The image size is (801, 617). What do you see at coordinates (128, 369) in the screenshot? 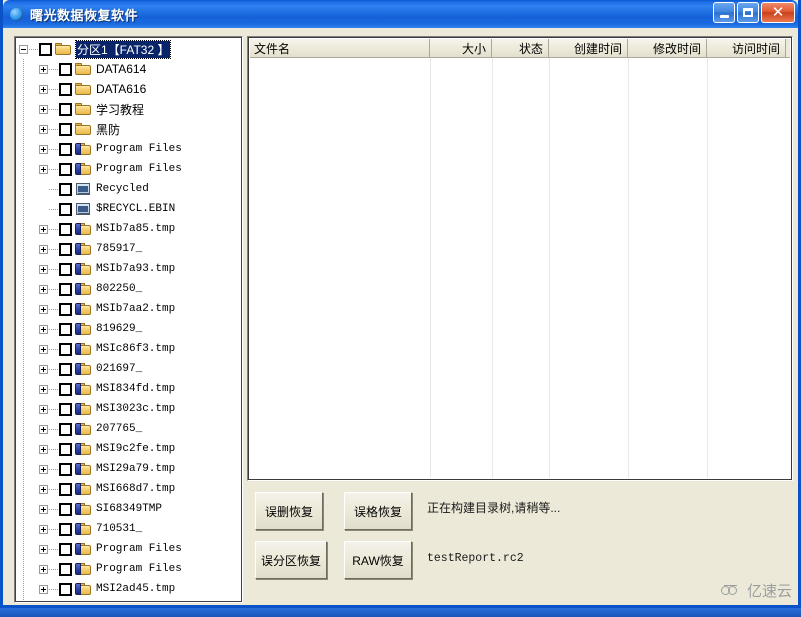
I see `tree-node: 021697_` at bounding box center [128, 369].